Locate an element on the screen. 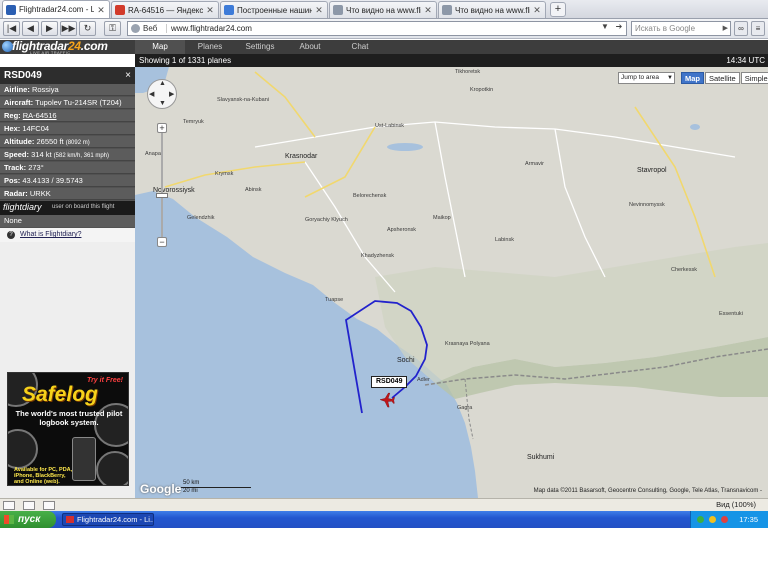  aircraft-callsign-label: RSD049 is located at coordinates (389, 382).